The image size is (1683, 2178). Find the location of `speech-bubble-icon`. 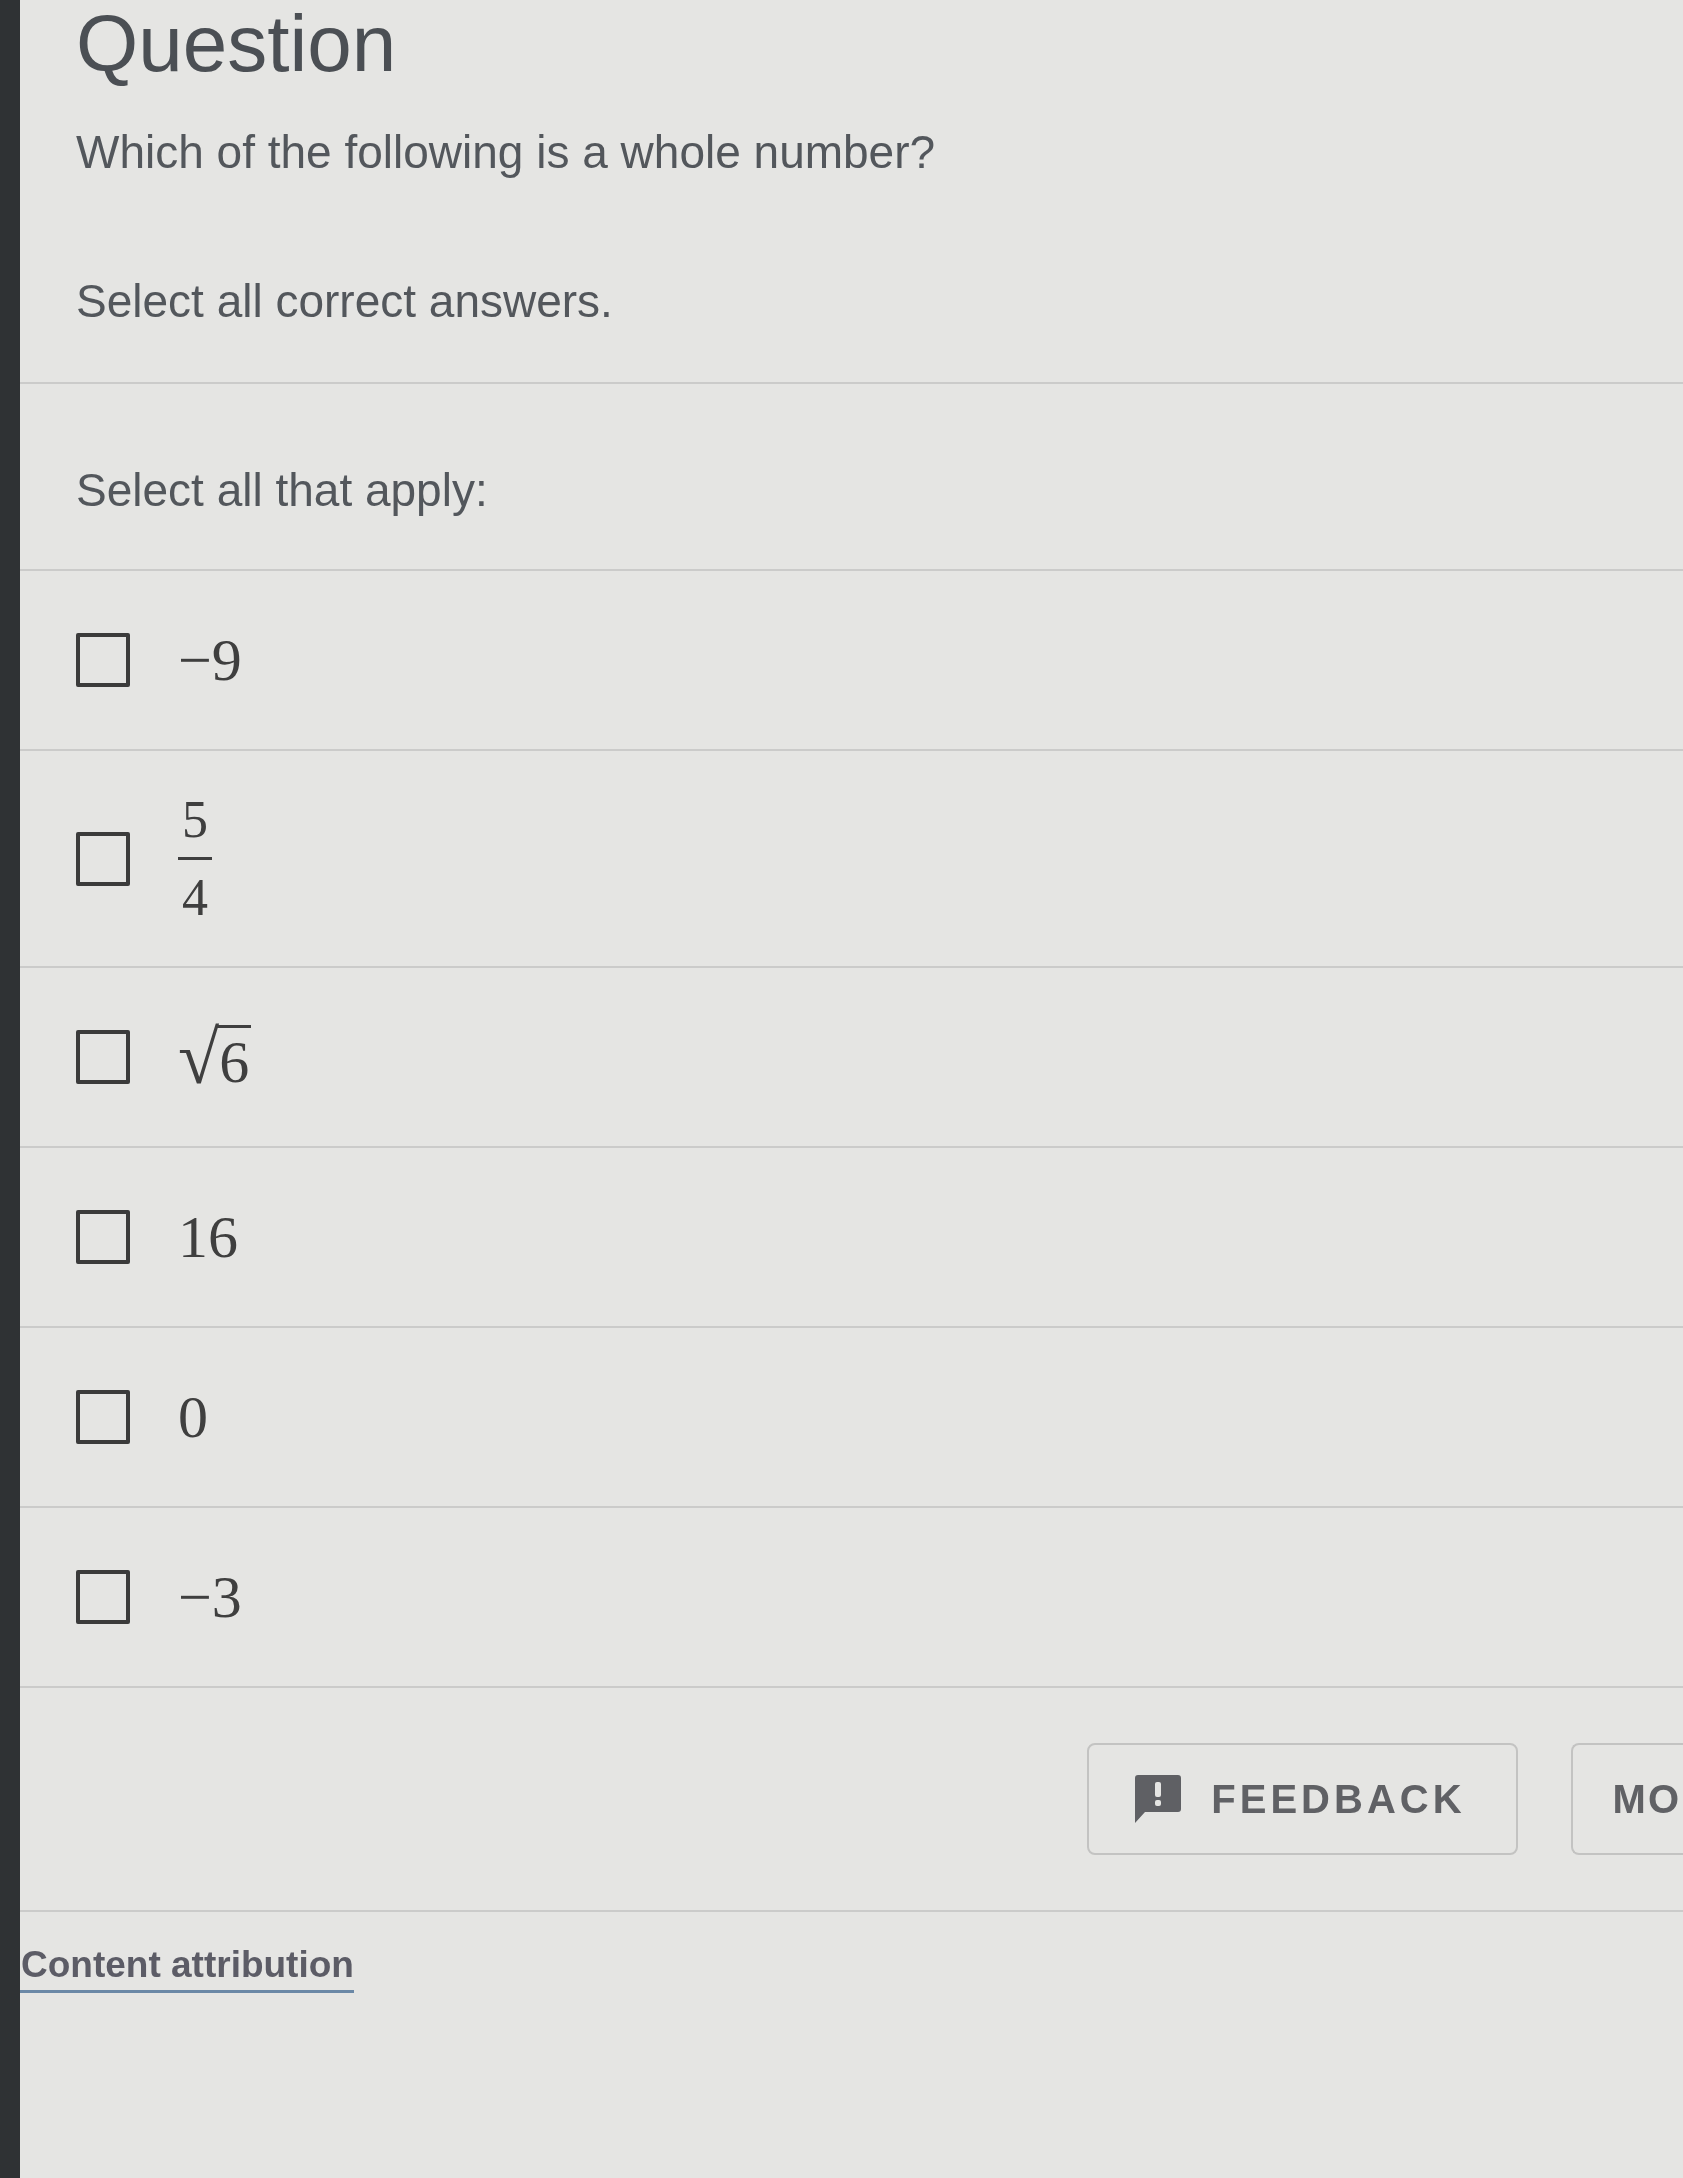

speech-bubble-icon is located at coordinates (1158, 1799).